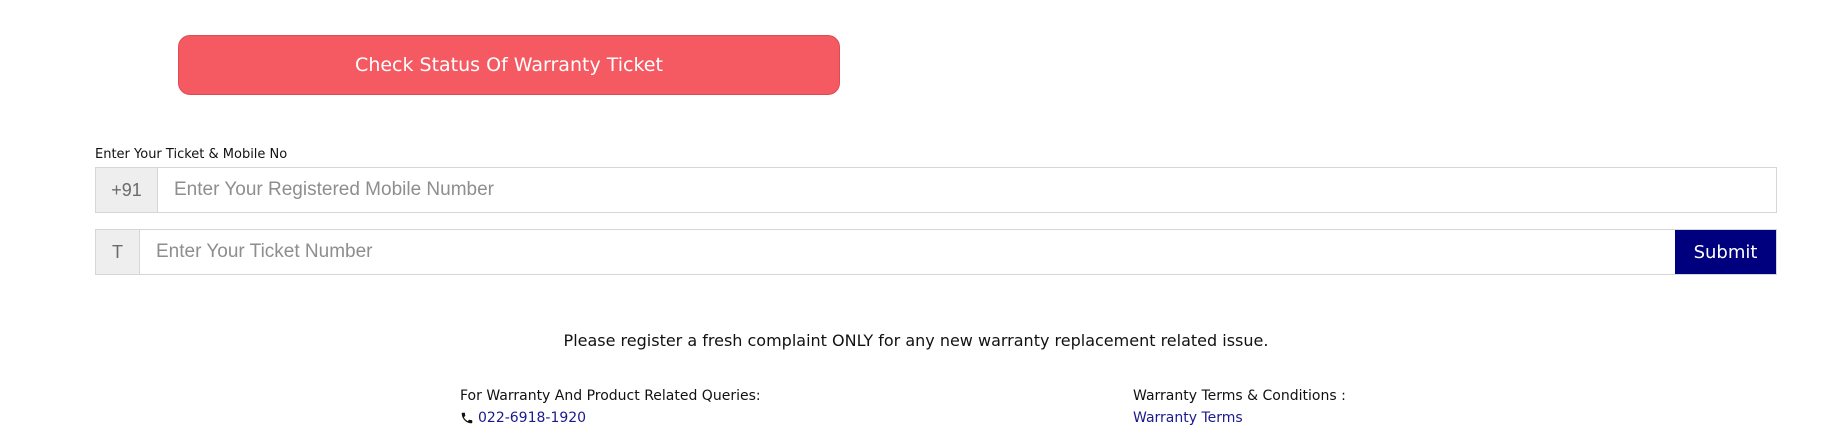 The height and width of the screenshot is (443, 1832). I want to click on check-status-button: Check Status Of Warranty Ticket, so click(509, 65).